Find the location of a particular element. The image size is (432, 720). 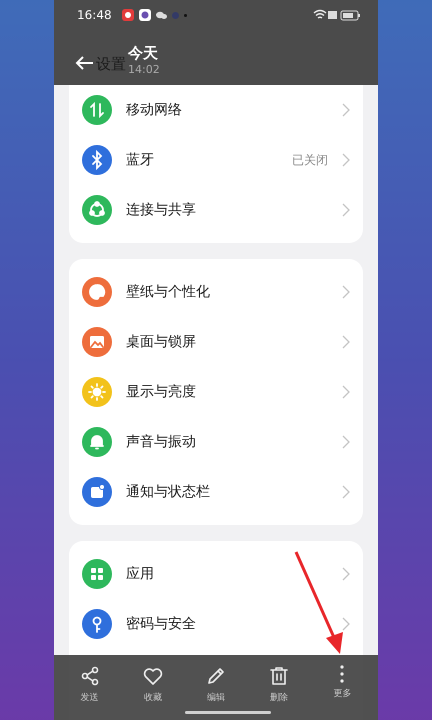

settings-item: 连接与共享 is located at coordinates (216, 210).